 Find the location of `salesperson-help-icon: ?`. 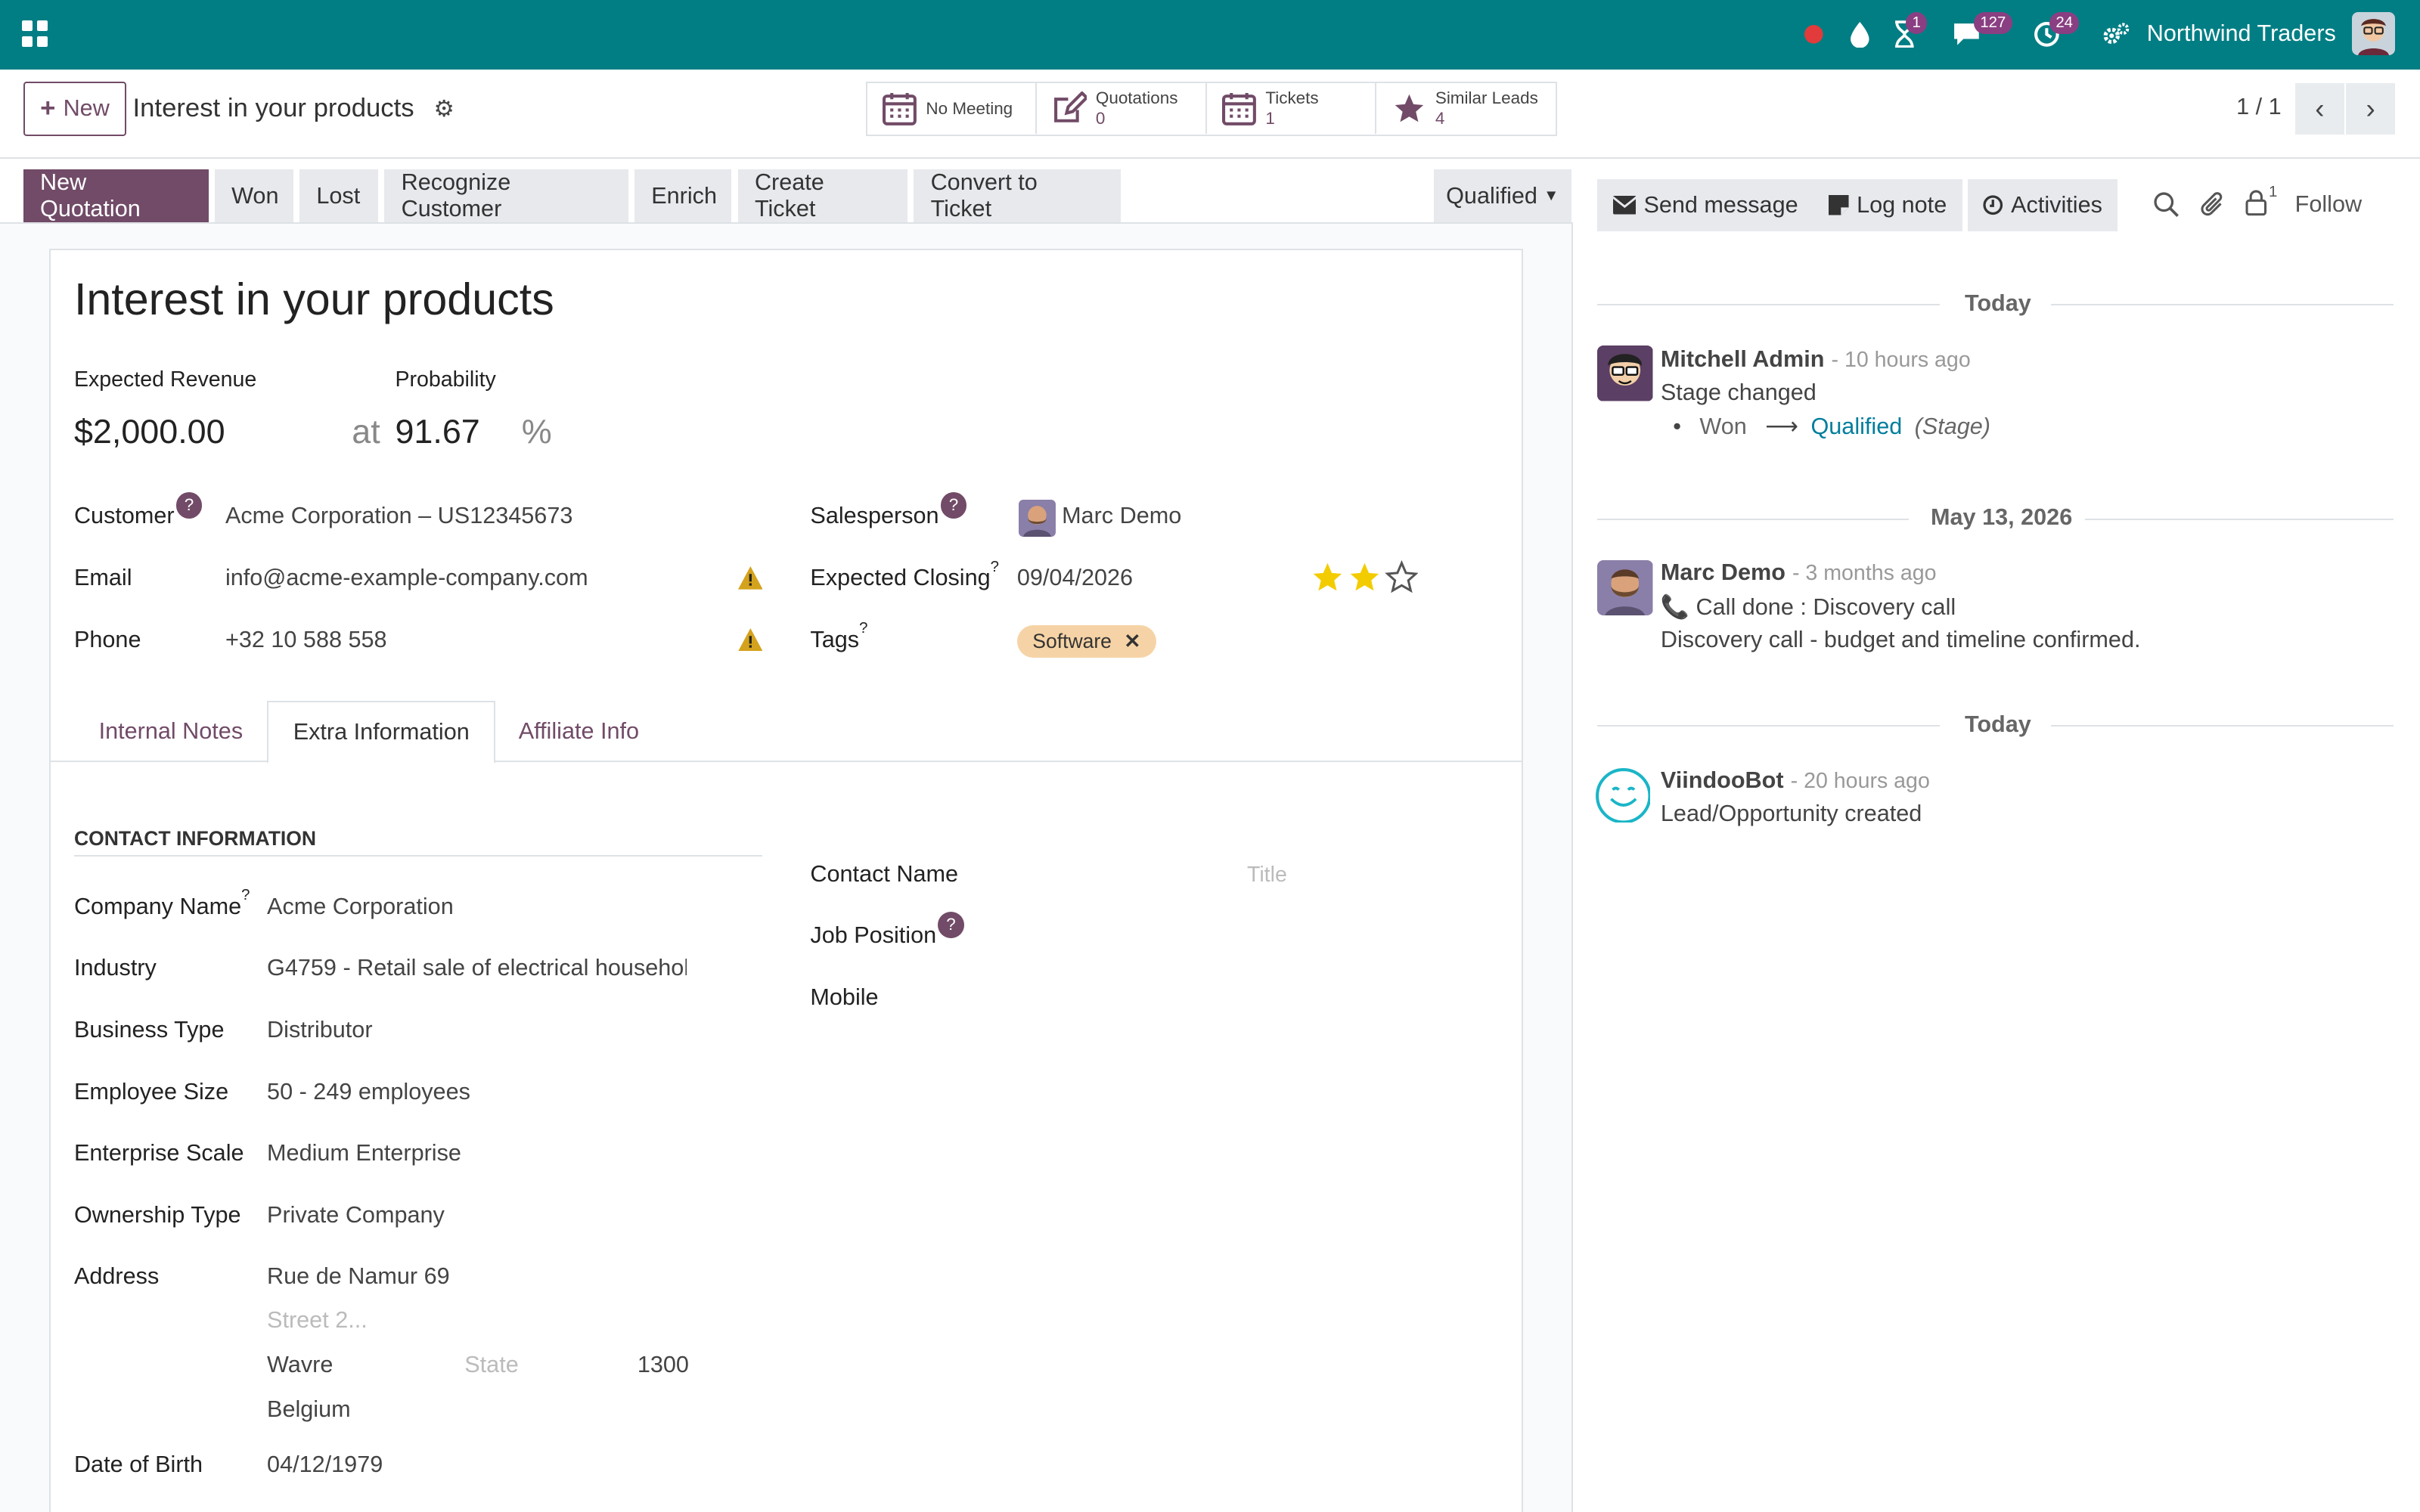

salesperson-help-icon: ? is located at coordinates (953, 505).